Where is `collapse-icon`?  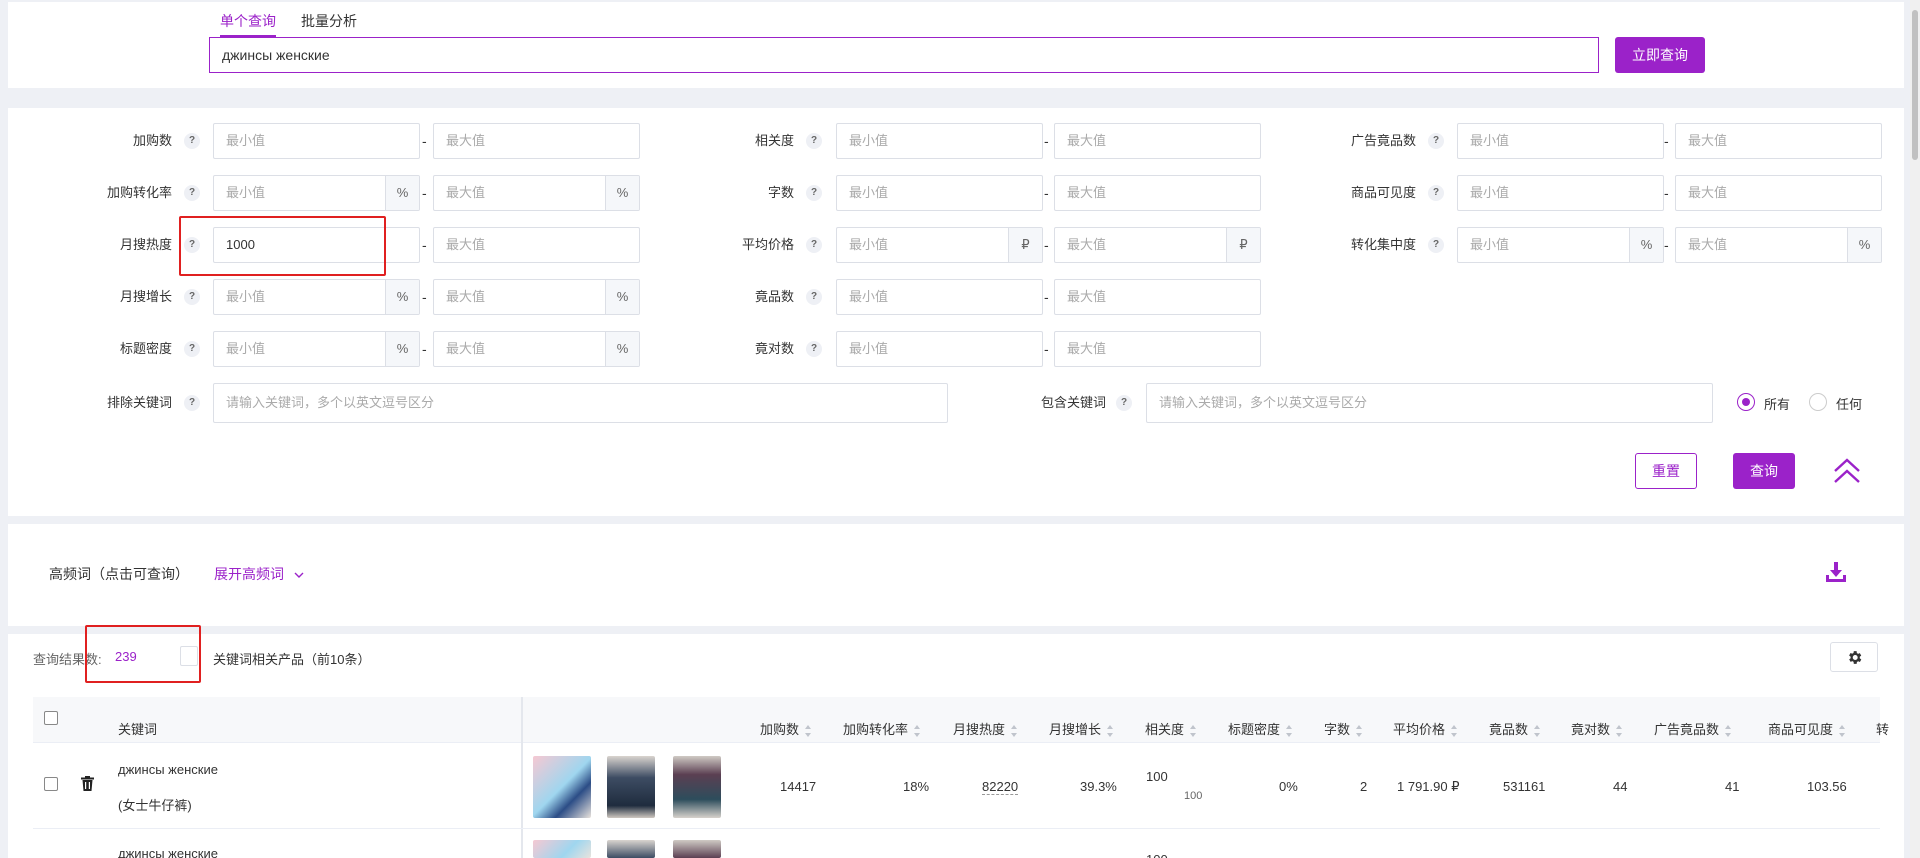
collapse-icon is located at coordinates (1847, 471).